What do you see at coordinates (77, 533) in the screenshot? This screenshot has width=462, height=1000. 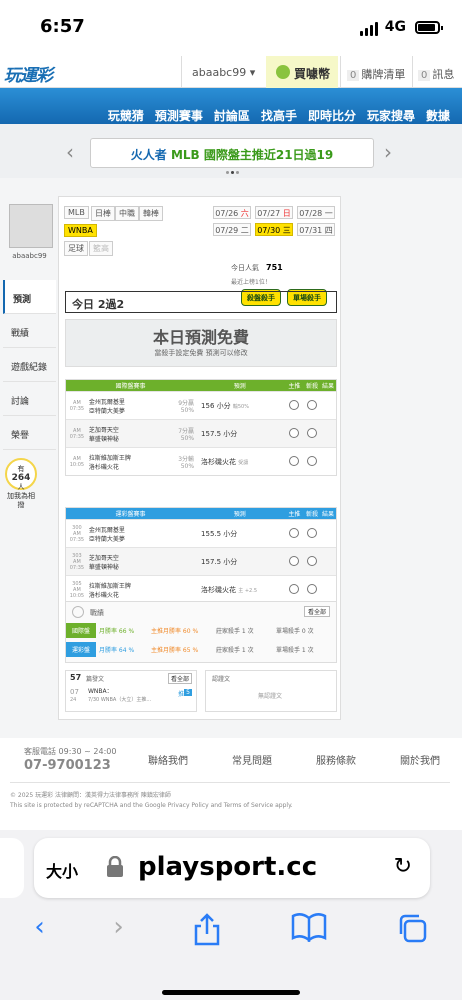 I see `game-number-time: 300 AM 07:35` at bounding box center [77, 533].